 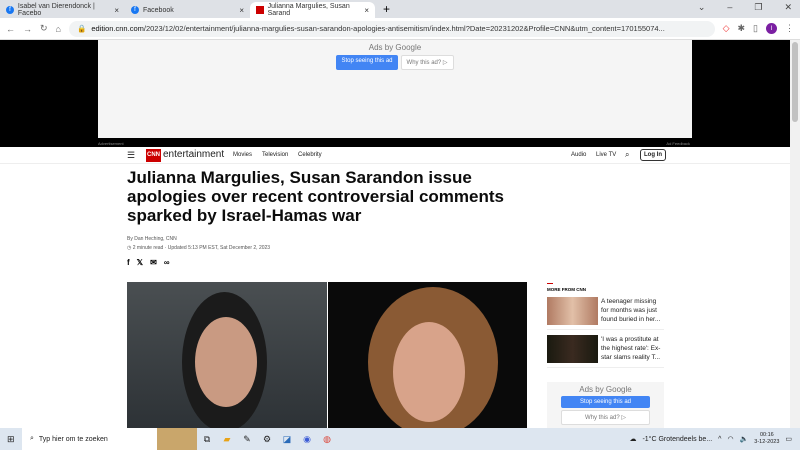 What do you see at coordinates (729, 7) in the screenshot?
I see `minimize-button: –` at bounding box center [729, 7].